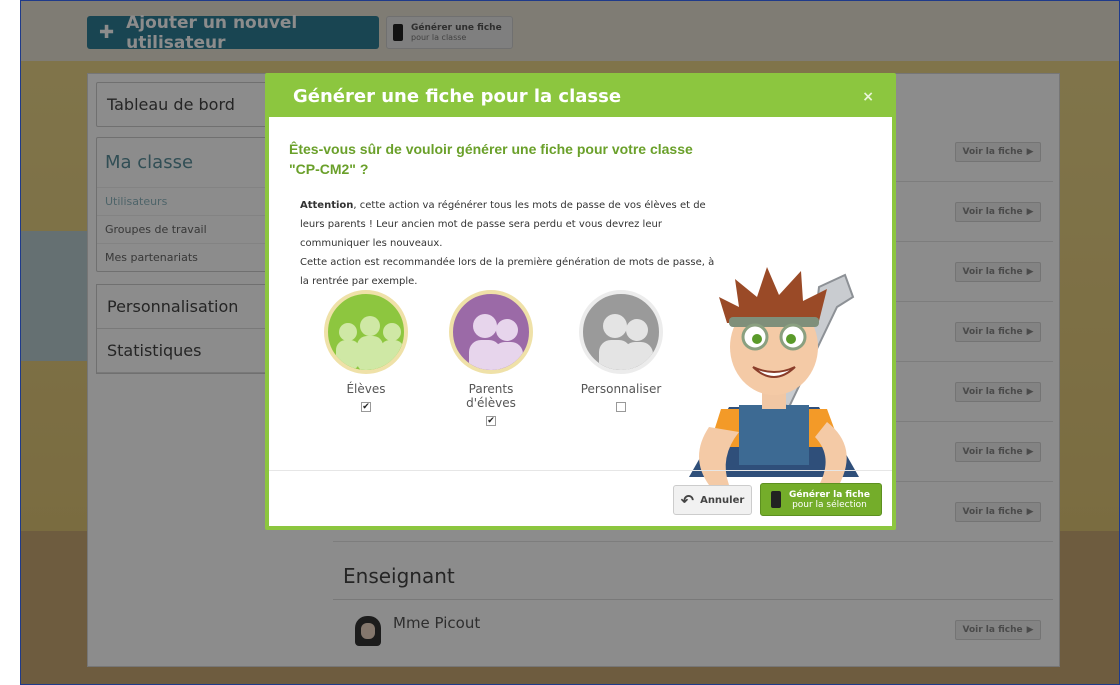 The height and width of the screenshot is (685, 1120). What do you see at coordinates (829, 504) in the screenshot?
I see `generate-line2: pour la sélection` at bounding box center [829, 504].